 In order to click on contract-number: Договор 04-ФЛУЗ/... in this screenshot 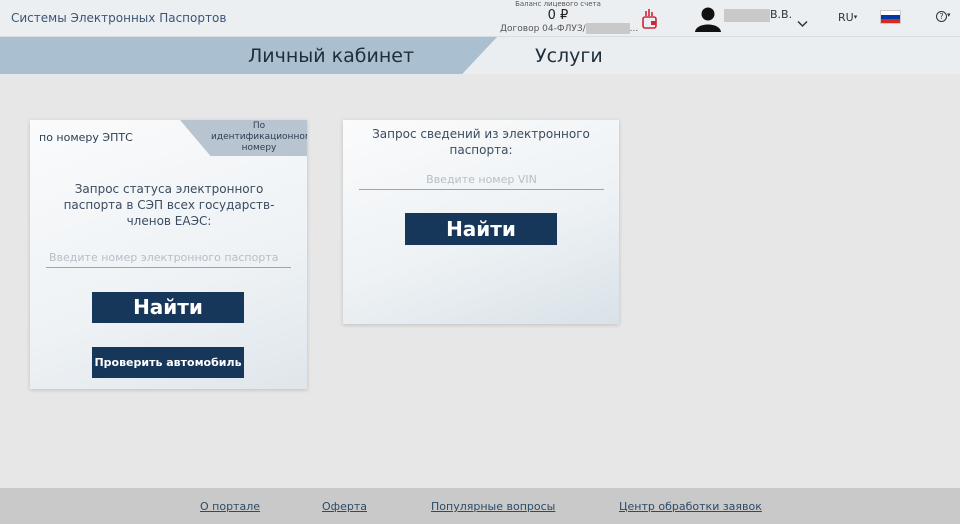, I will do `click(569, 28)`.